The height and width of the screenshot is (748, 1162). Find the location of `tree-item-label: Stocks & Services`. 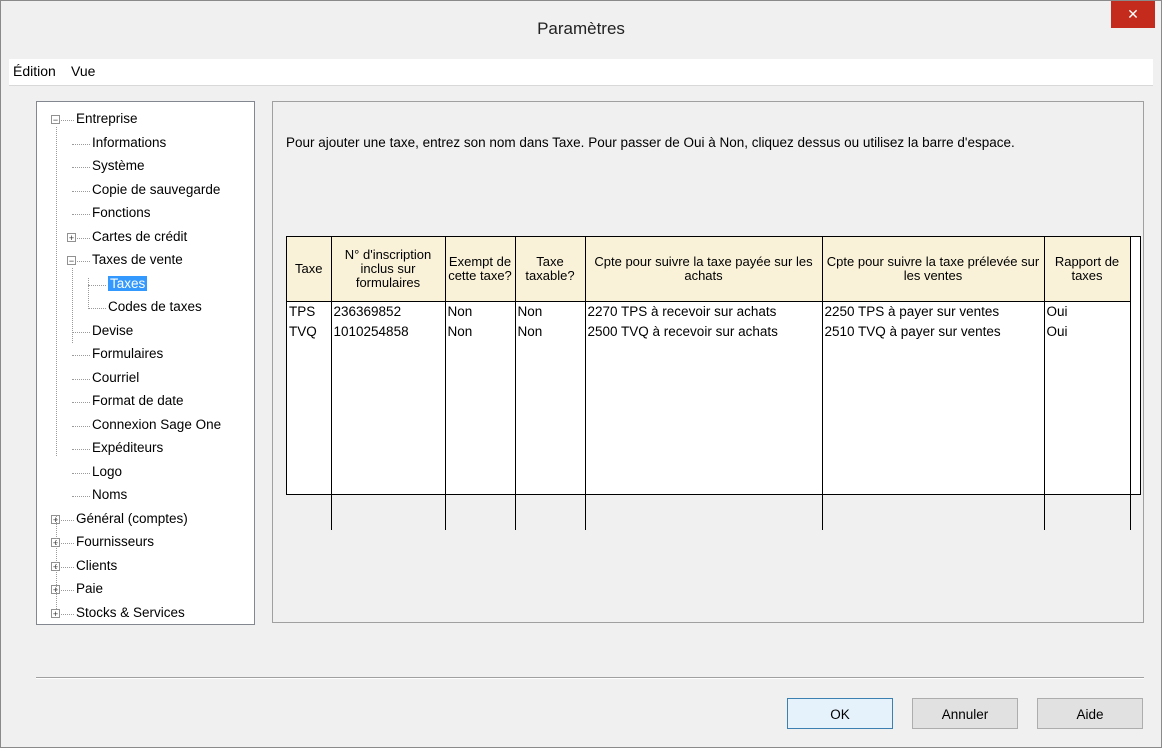

tree-item-label: Stocks & Services is located at coordinates (130, 612).